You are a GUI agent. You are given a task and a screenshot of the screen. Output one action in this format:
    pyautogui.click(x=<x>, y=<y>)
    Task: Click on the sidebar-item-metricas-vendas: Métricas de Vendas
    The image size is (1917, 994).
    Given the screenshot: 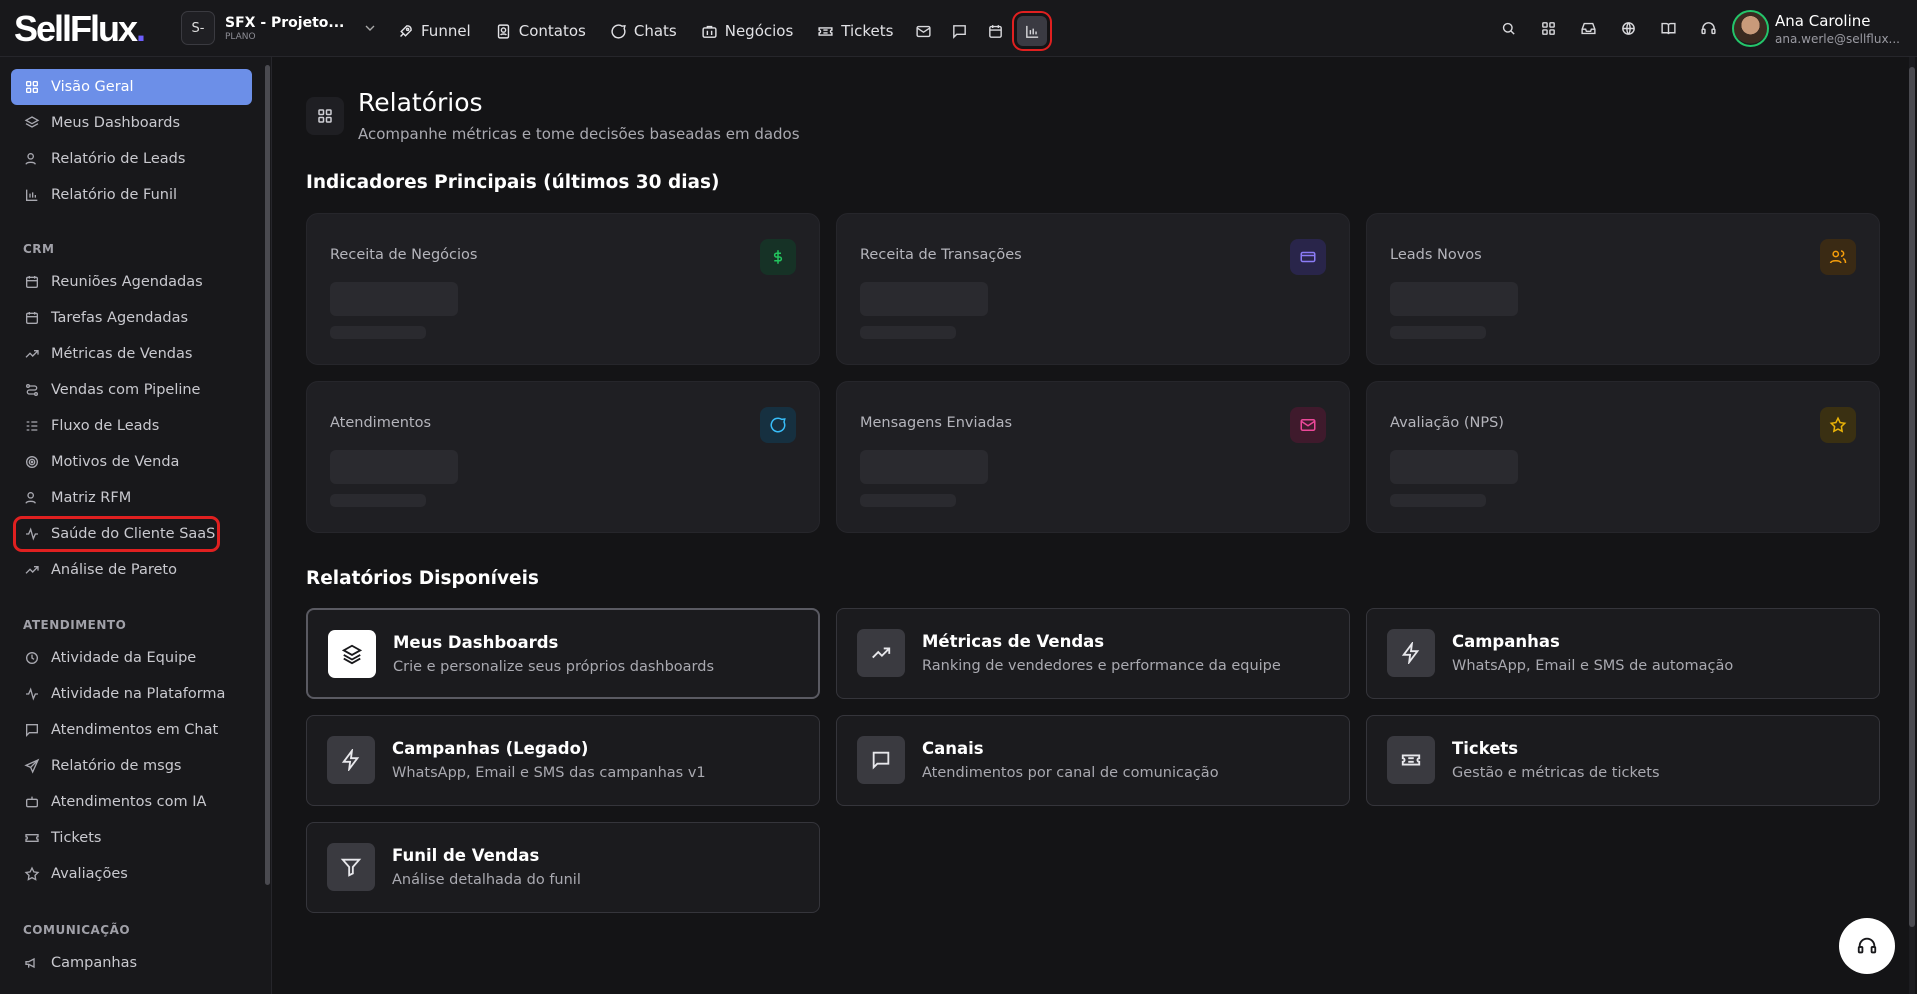 What is the action you would take?
    pyautogui.click(x=131, y=354)
    